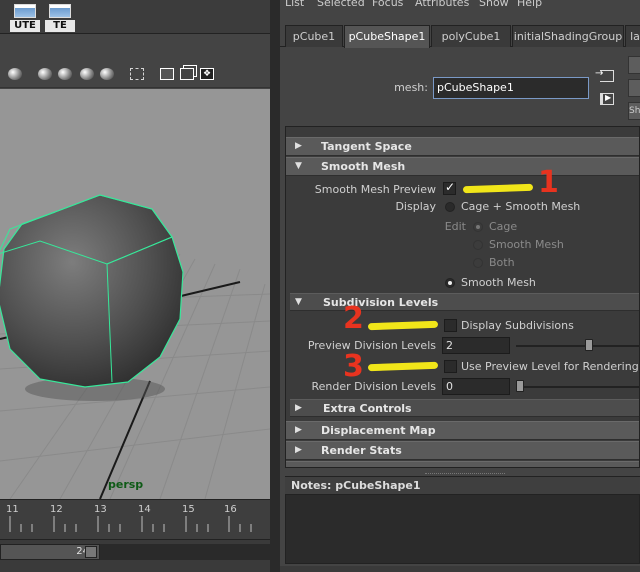  I want to click on section-title: Smooth Mesh, so click(363, 166).